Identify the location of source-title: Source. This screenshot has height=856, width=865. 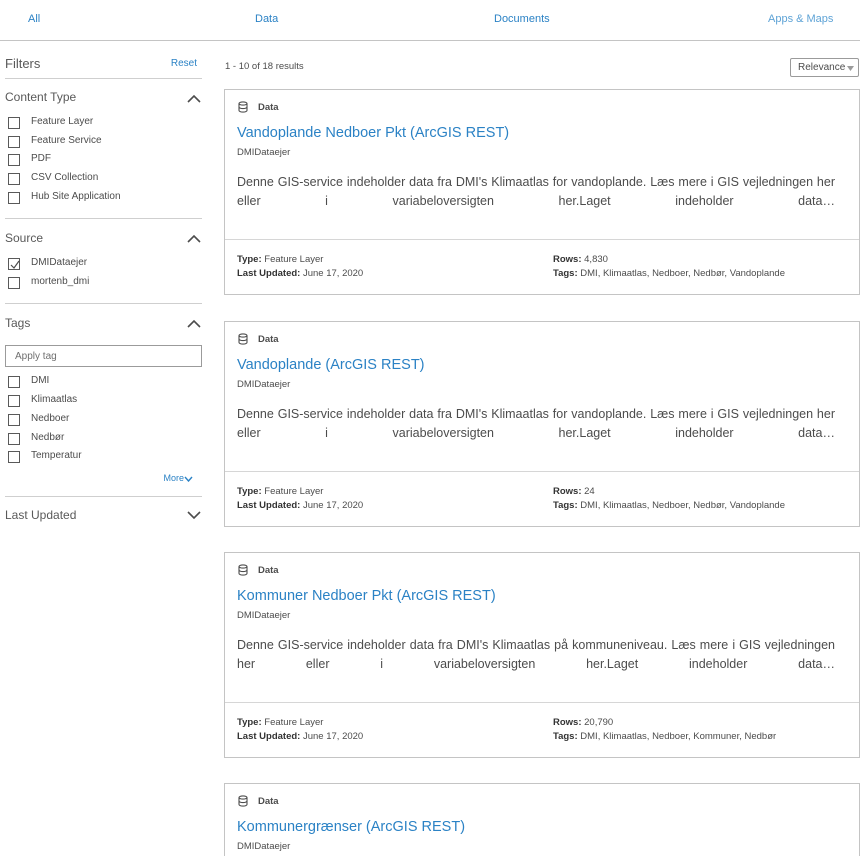
(24, 238).